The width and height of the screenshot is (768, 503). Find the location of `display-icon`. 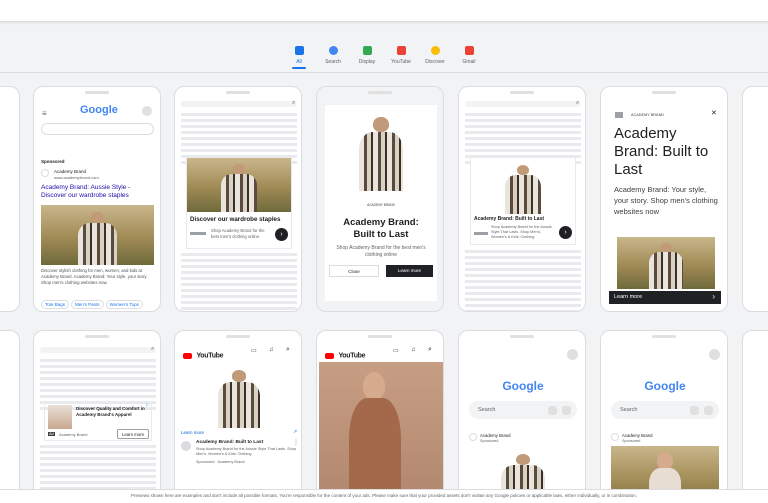

display-icon is located at coordinates (367, 50).